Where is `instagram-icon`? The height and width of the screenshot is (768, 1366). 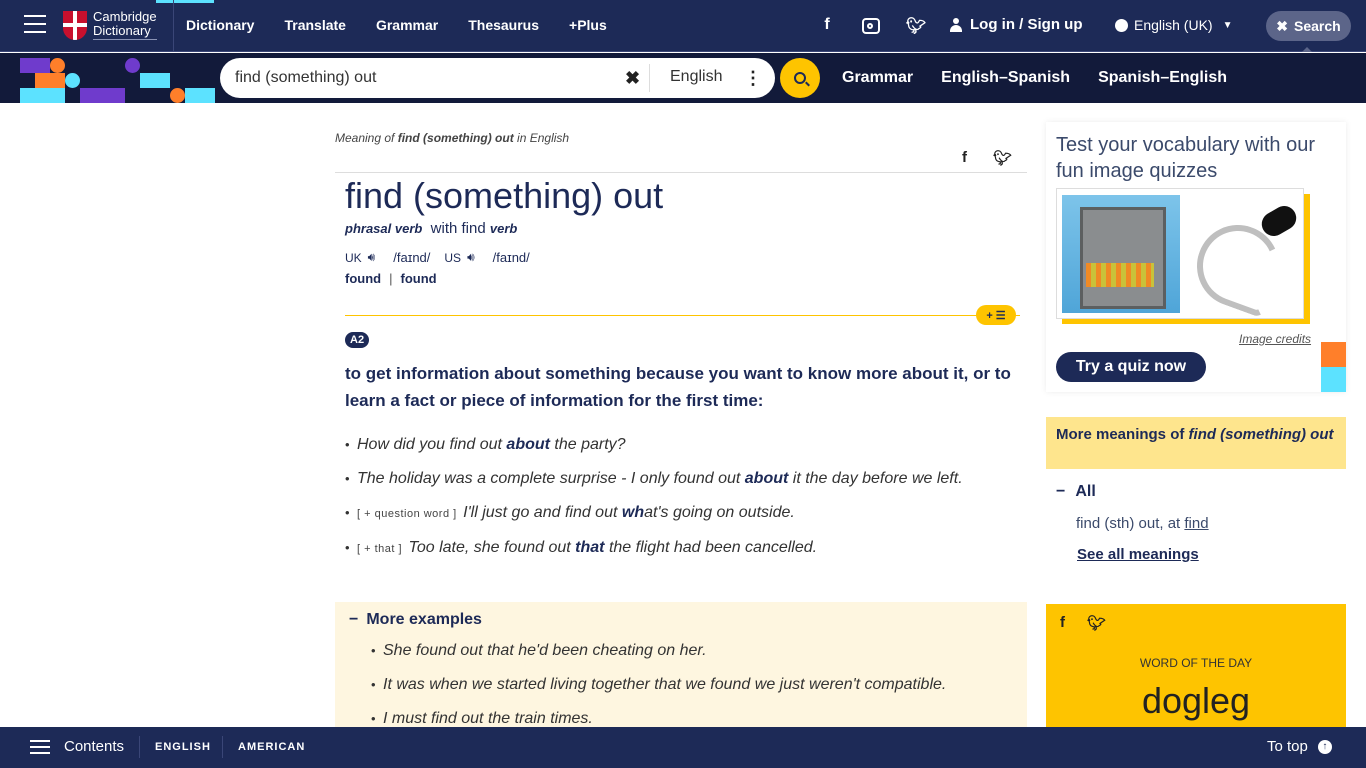
instagram-icon is located at coordinates (871, 26).